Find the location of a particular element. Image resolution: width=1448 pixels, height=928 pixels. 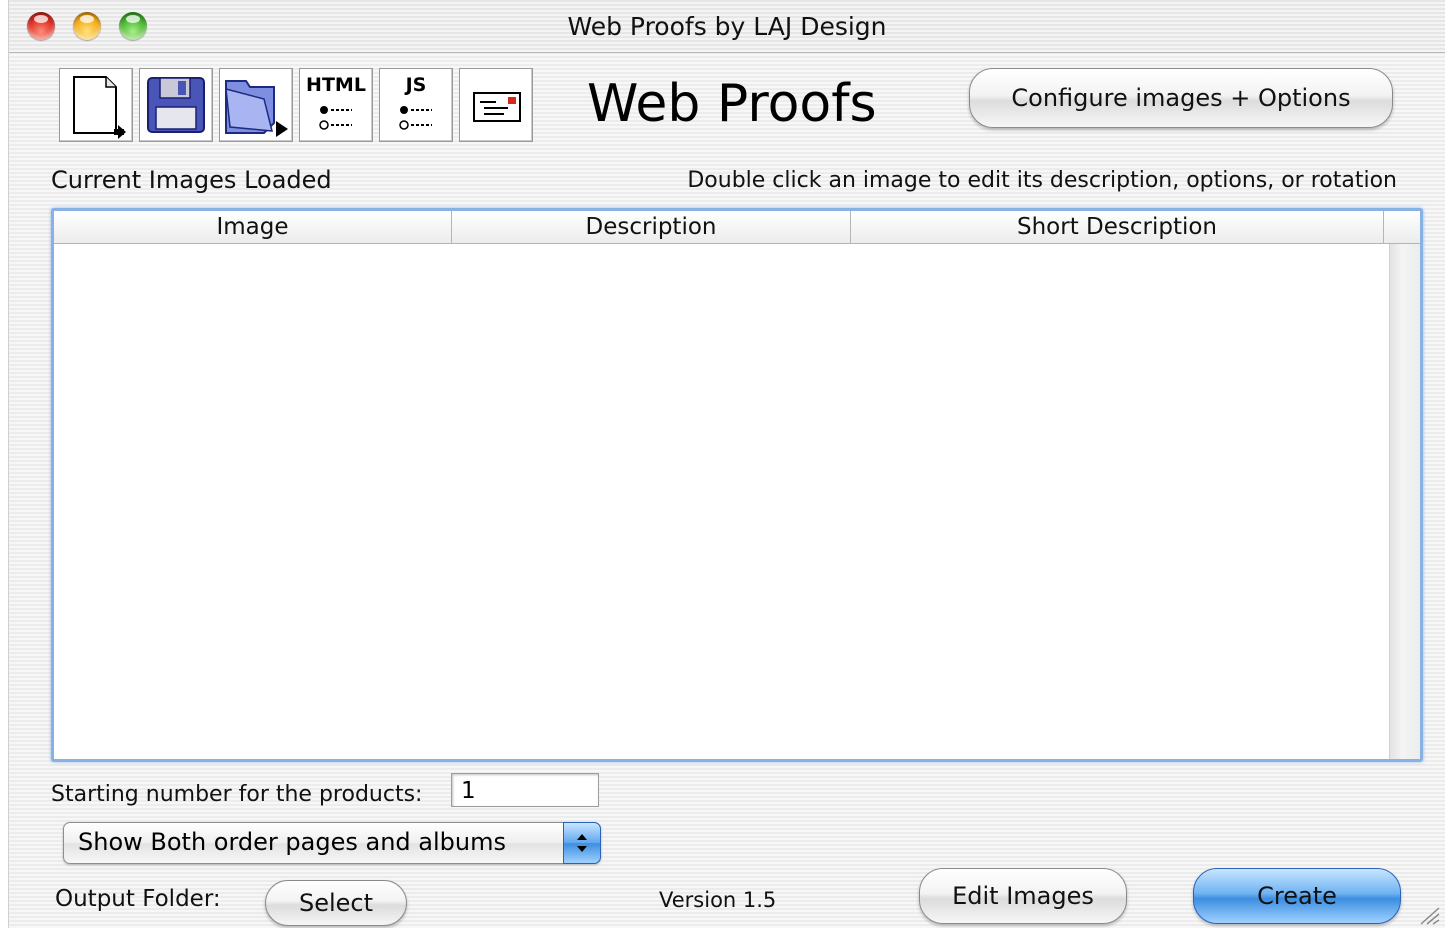

save-disk-icon is located at coordinates (176, 105).